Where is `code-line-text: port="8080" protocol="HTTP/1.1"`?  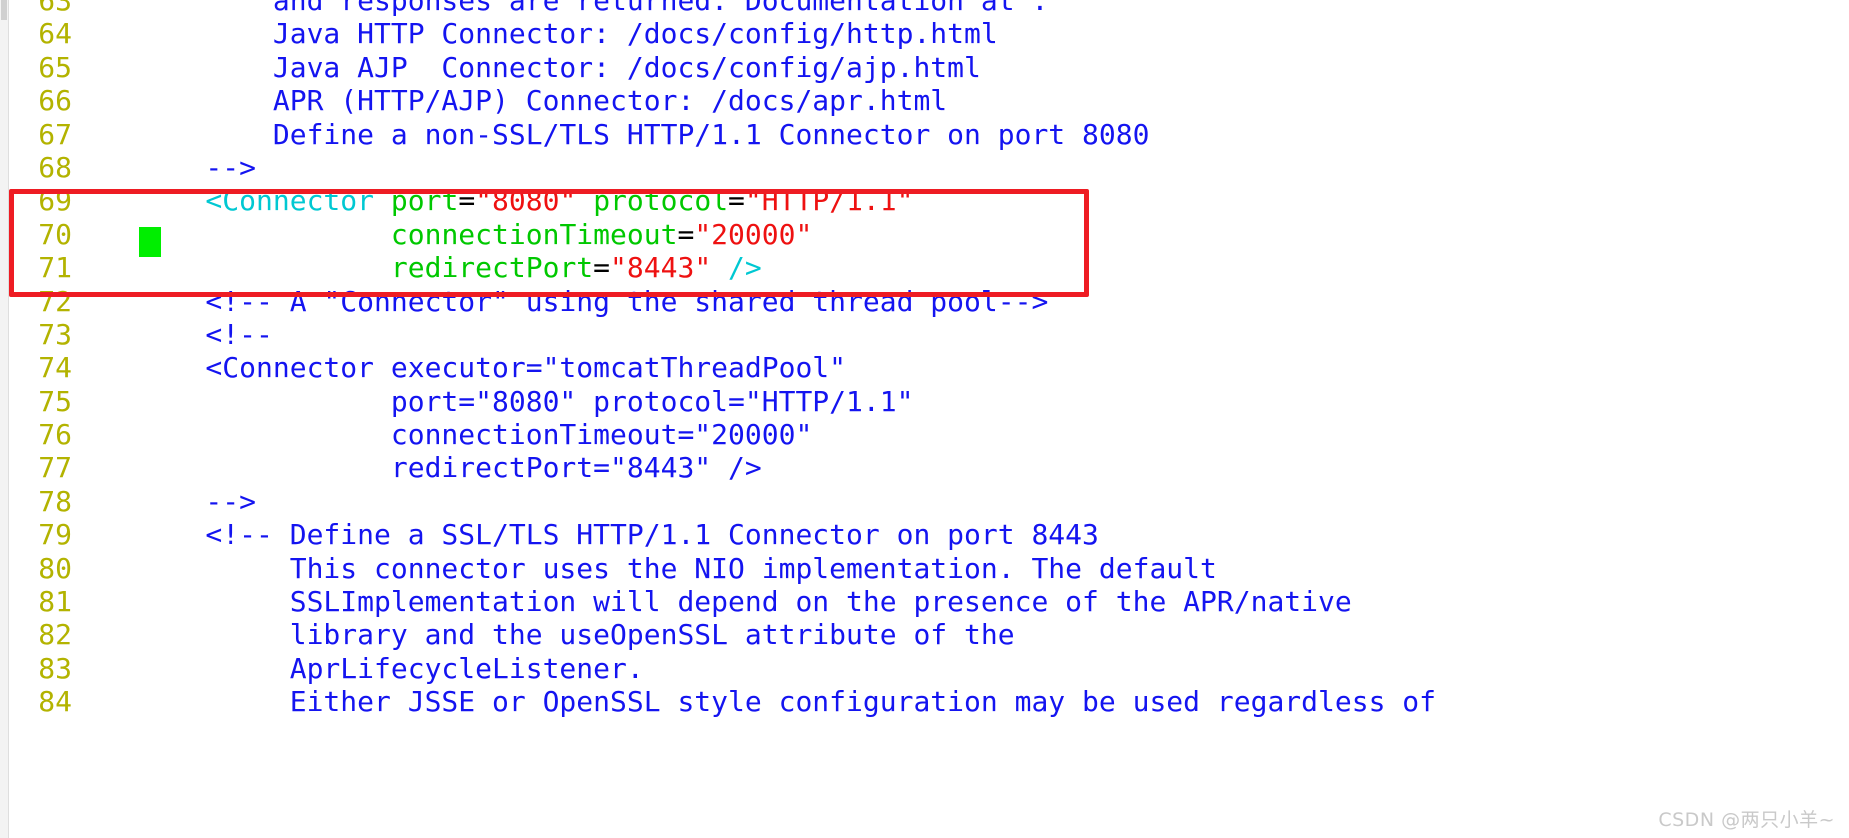 code-line-text: port="8080" protocol="HTTP/1.1" is located at coordinates (493, 401).